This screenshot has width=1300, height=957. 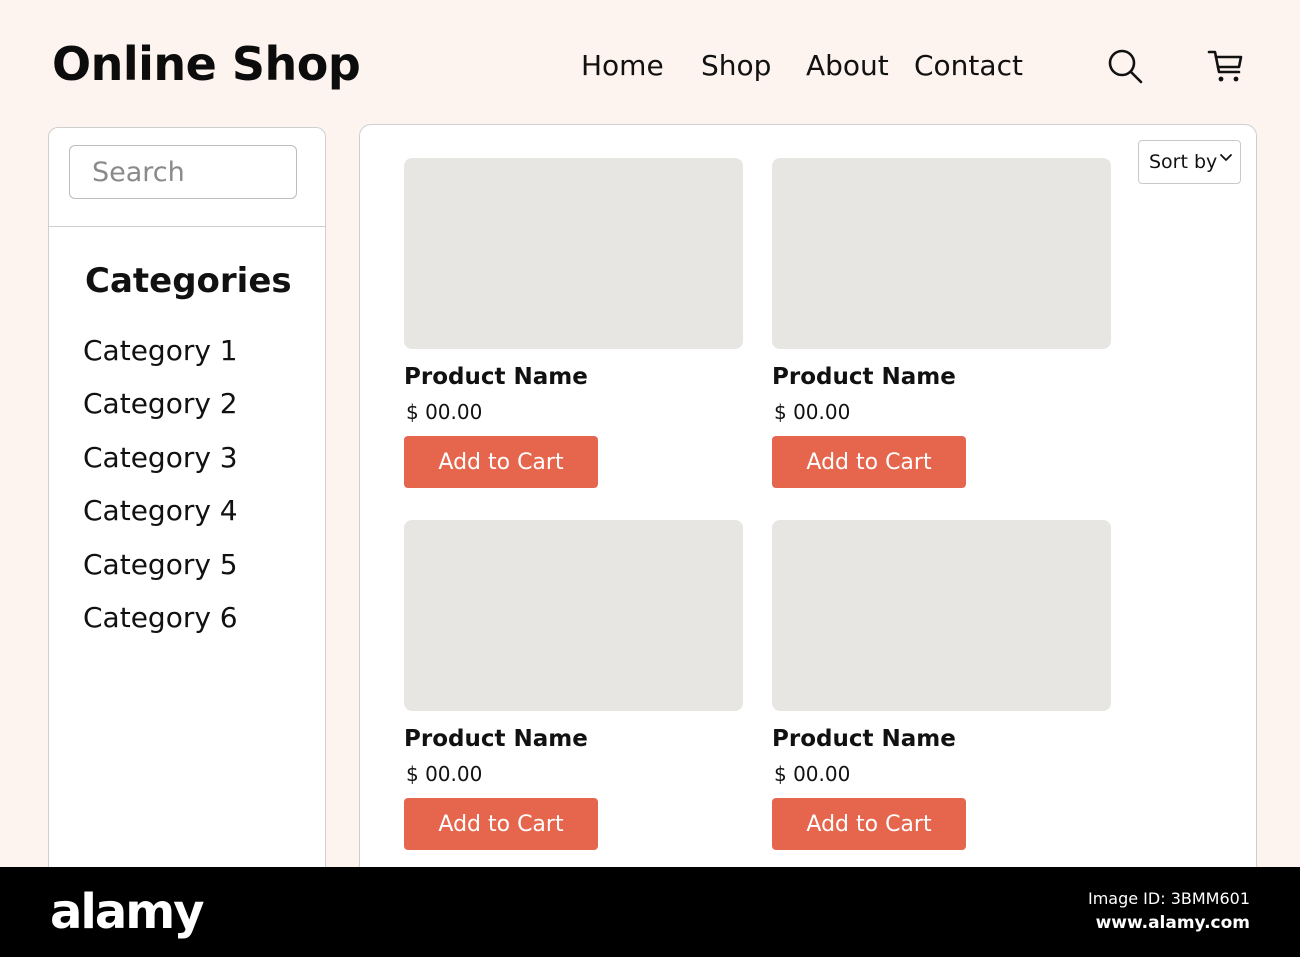 I want to click on nav-shop: Shop, so click(x=736, y=66).